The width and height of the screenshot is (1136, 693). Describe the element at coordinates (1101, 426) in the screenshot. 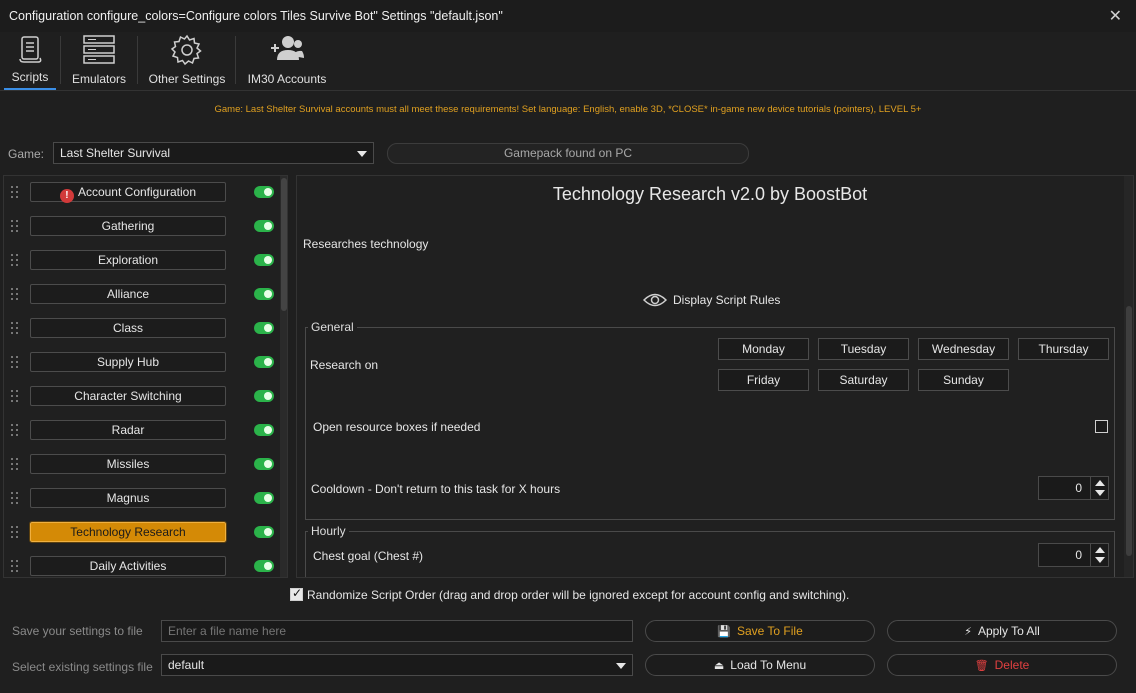

I see `open-boxes-checkbox` at that location.